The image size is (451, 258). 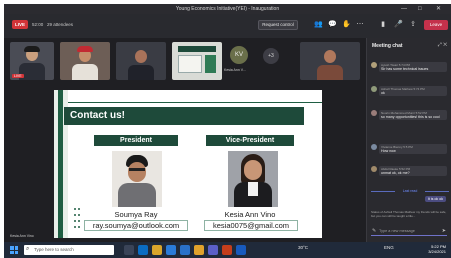 I want to click on slide-top-line, so click(x=195, y=102).